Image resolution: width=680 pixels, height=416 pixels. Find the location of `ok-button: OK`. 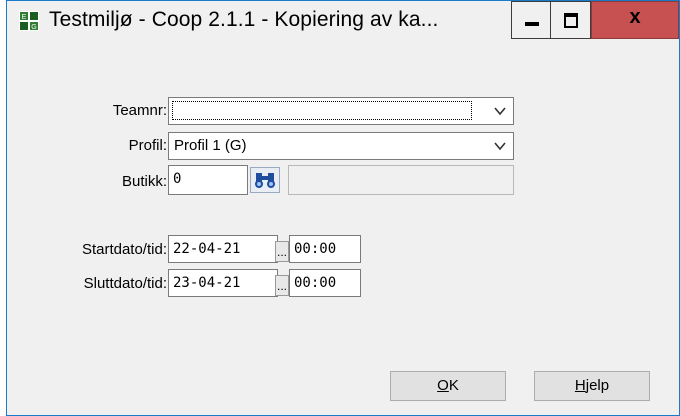

ok-button: OK is located at coordinates (448, 386).